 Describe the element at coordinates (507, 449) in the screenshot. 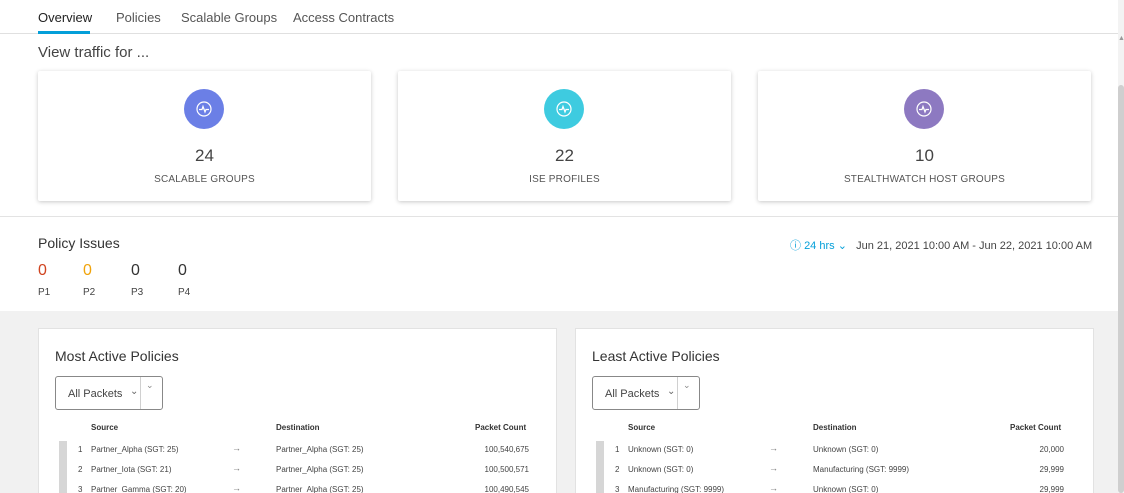

I see `packet-count-cell: 100,540,675` at that location.